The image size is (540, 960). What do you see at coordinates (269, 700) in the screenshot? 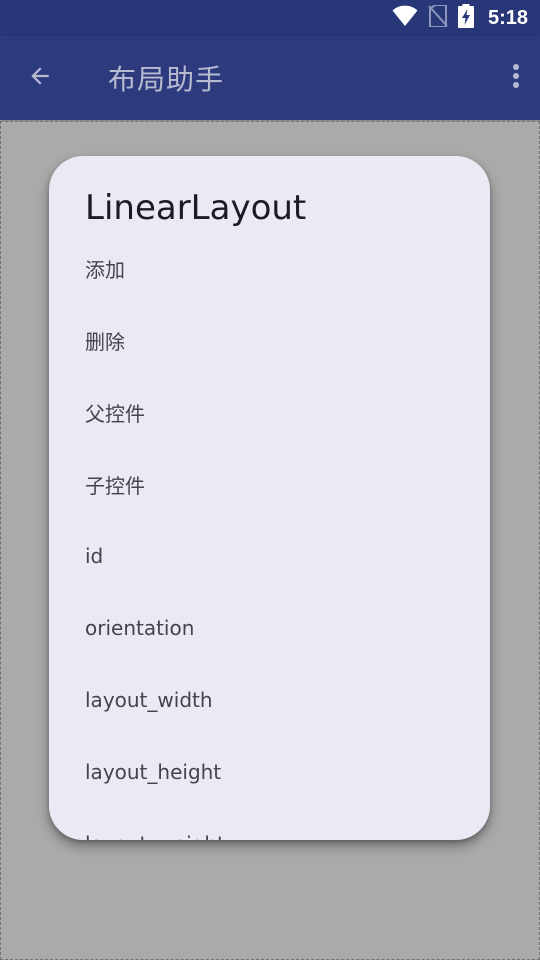
I see `menu-item-layout-width: layout_width` at bounding box center [269, 700].